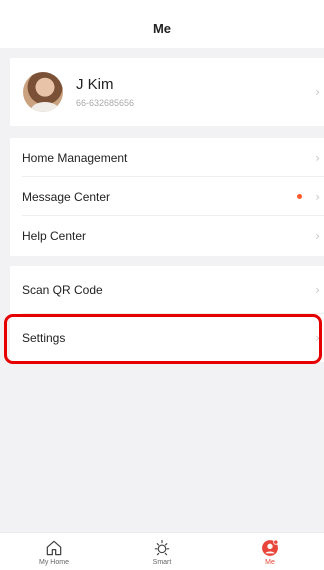  Describe the element at coordinates (167, 157) in the screenshot. I see `menu-item-home-management: Home Management ›` at that location.